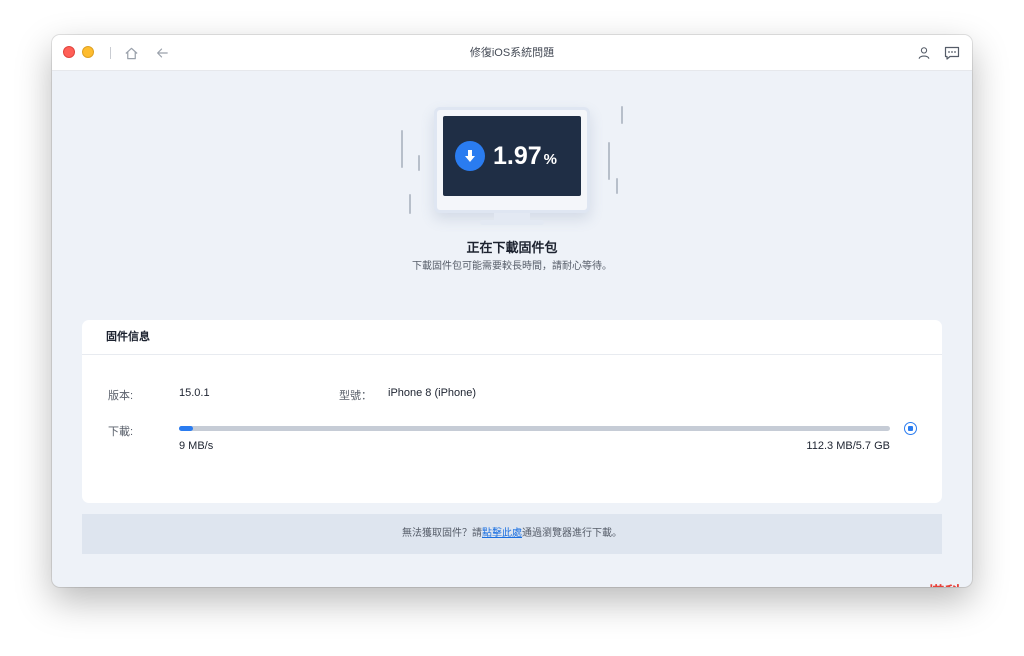 This screenshot has width=1024, height=656. What do you see at coordinates (502, 533) in the screenshot?
I see `manual-download-link: 點擊此處` at bounding box center [502, 533].